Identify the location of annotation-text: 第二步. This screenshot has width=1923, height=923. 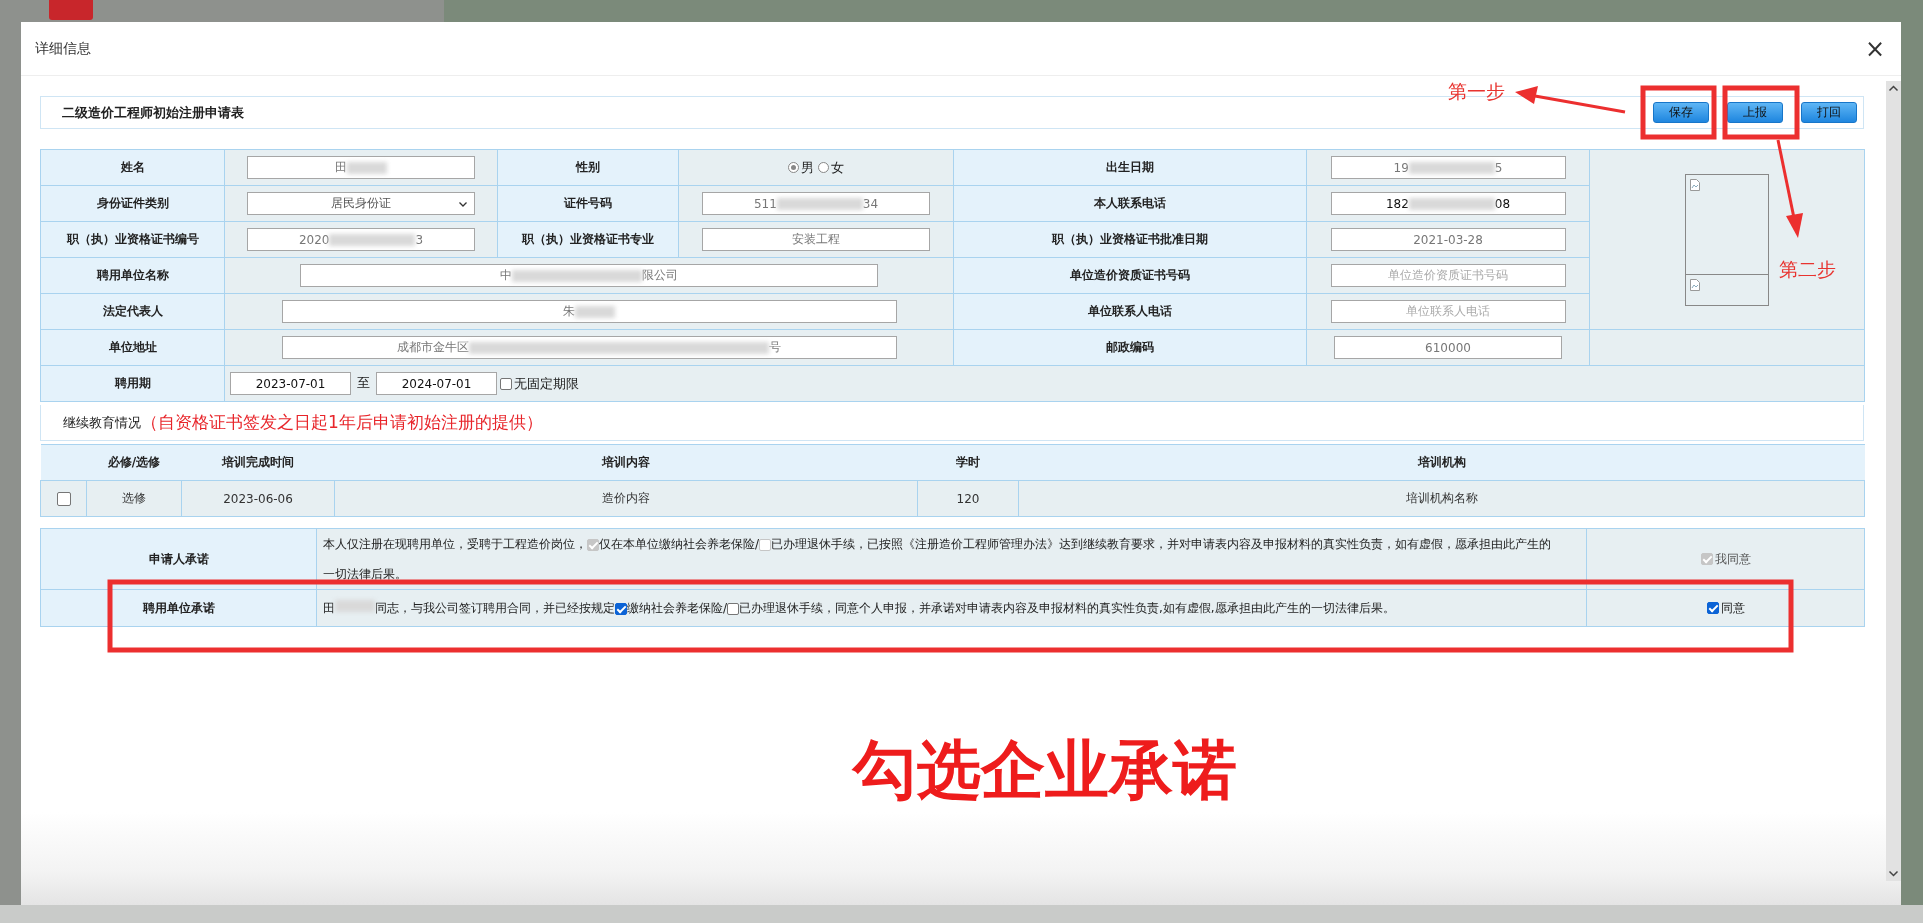
(1807, 269).